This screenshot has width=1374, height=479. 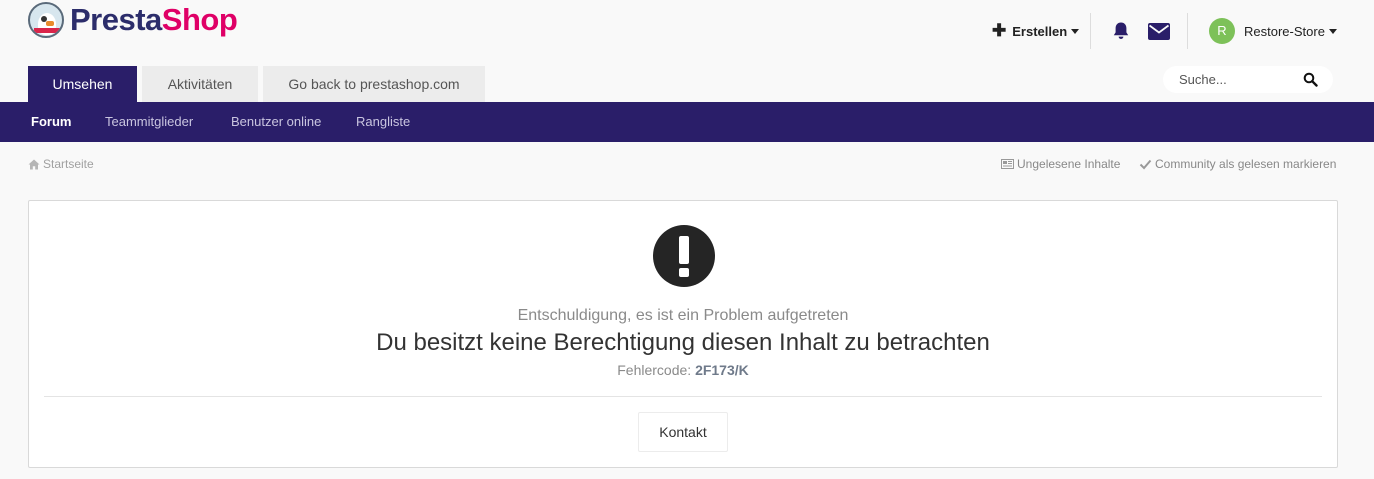 I want to click on logo-text: PrestaShop, so click(x=154, y=19).